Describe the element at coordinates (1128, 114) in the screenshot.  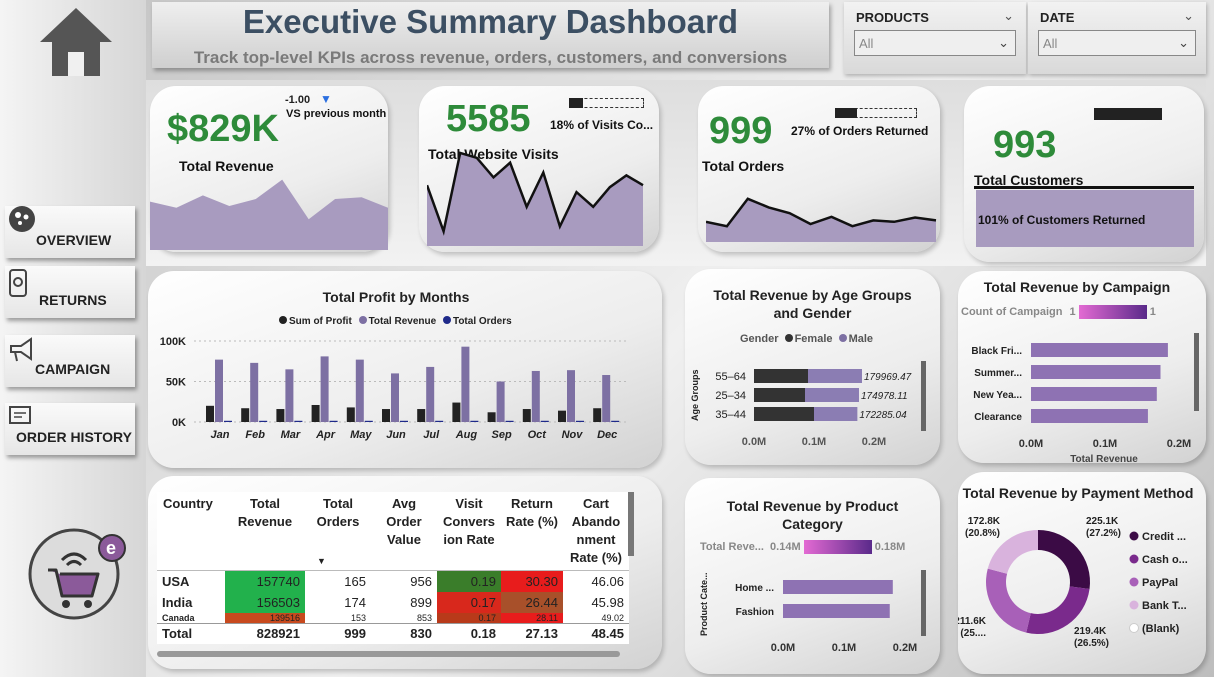
I see `kpi-customers-progress` at that location.